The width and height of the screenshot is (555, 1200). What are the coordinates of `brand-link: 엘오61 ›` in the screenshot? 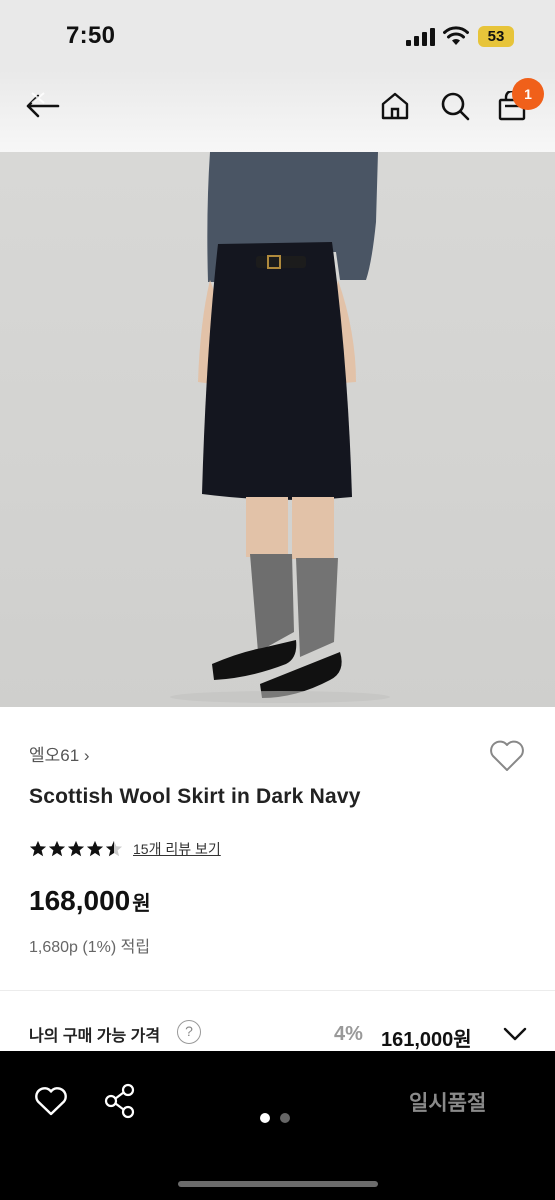 It's located at (59, 753).